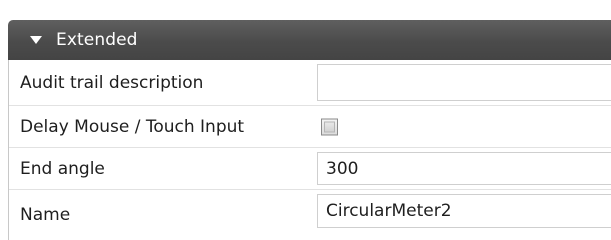  I want to click on property-value: CircularMeter2, so click(389, 211).